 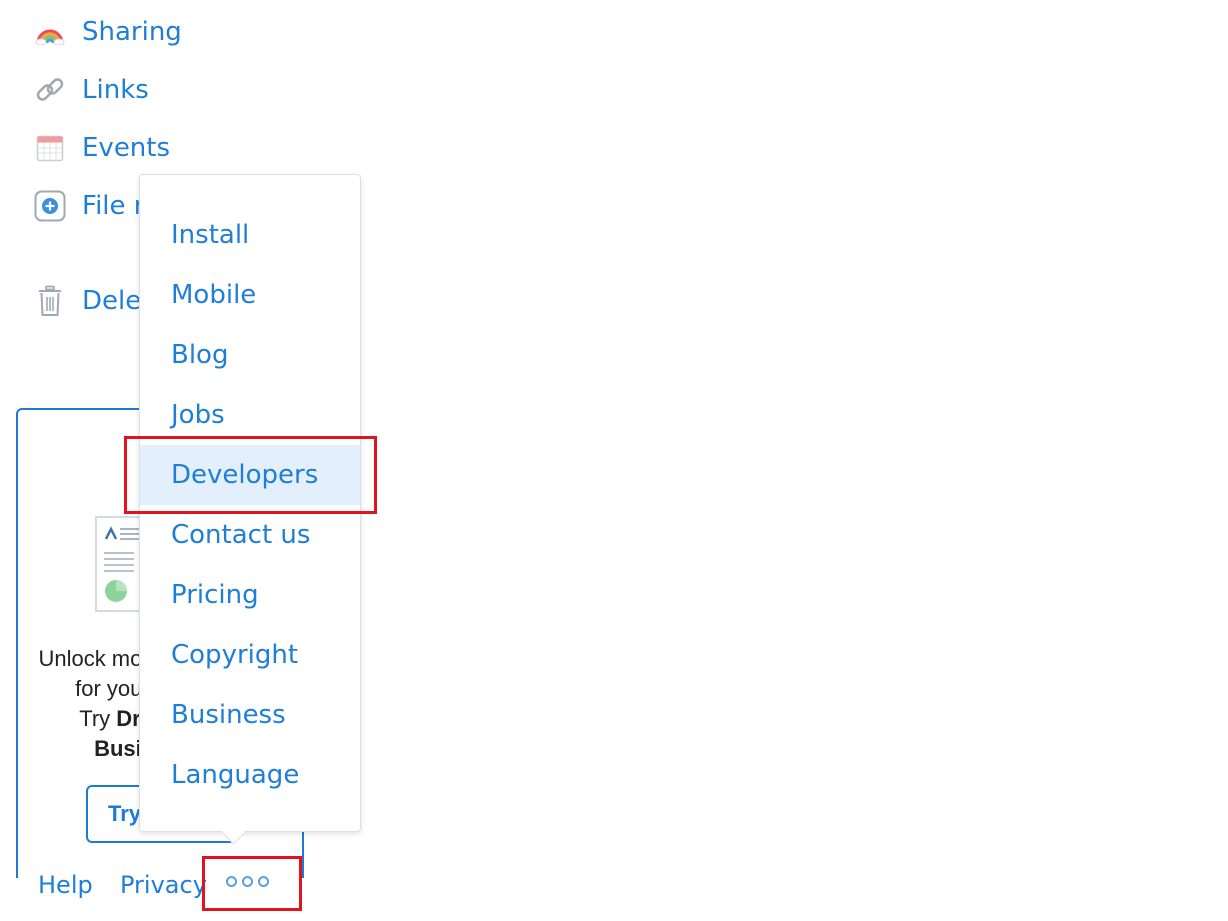 I want to click on sidebar-item-events: Events, so click(x=101, y=148).